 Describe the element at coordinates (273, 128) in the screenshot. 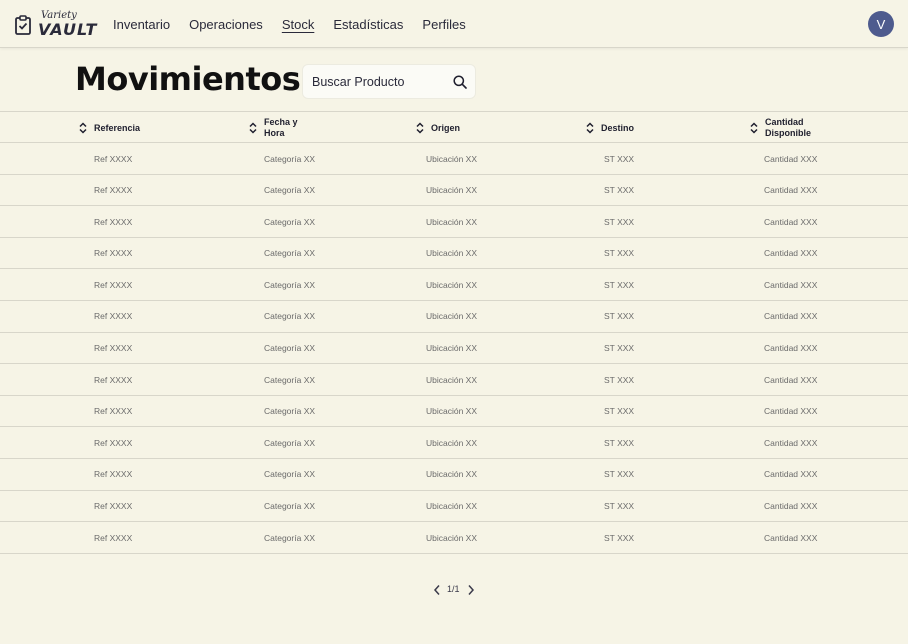

I see `column-header: Fecha y Hora` at that location.